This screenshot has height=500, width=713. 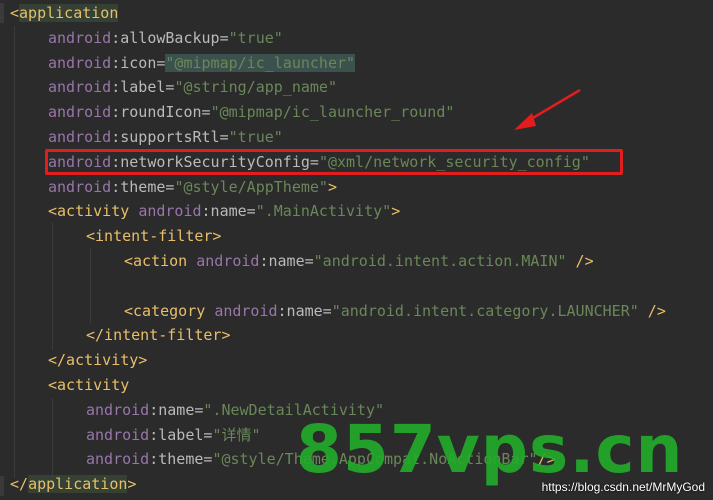 I want to click on code-token: "详情", so click(x=236, y=434).